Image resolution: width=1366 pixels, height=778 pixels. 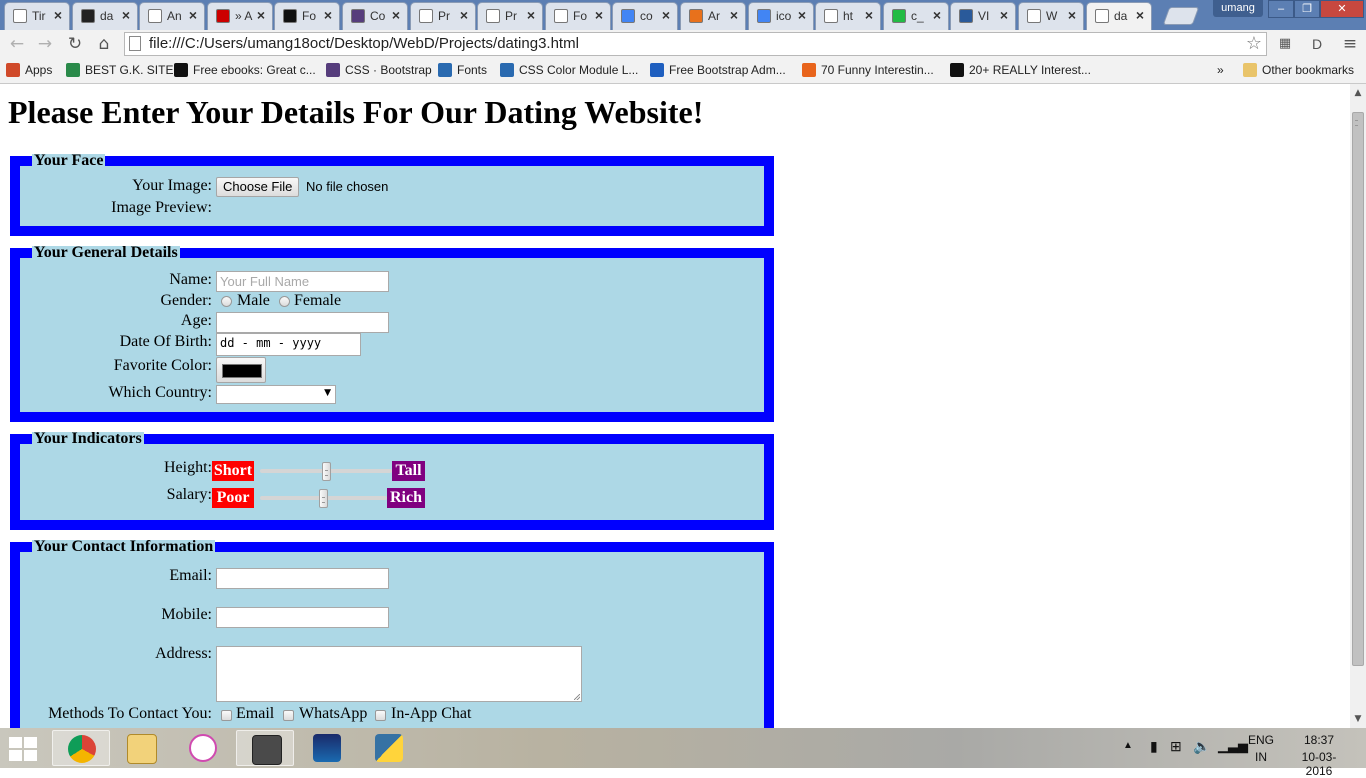 What do you see at coordinates (1176, 746) in the screenshot?
I see `action-center-icon: ⊞` at bounding box center [1176, 746].